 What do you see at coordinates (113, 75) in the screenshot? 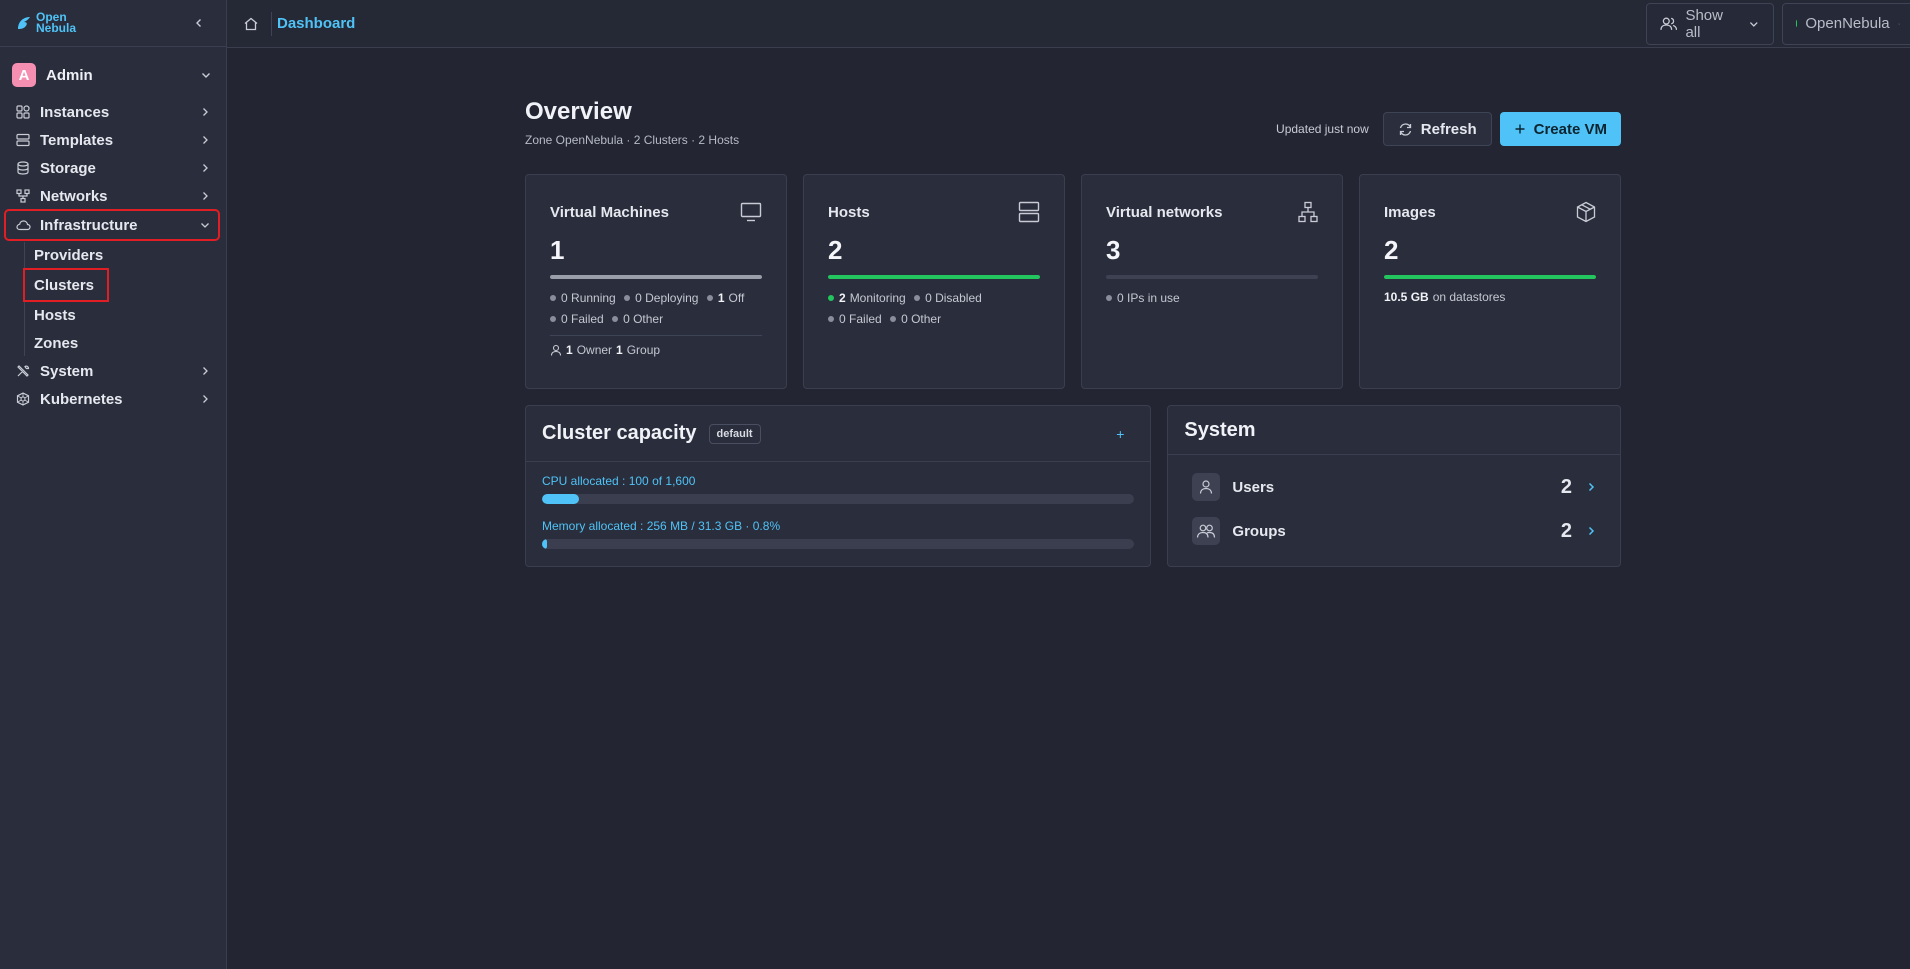
I see `user-menu: A Admin` at bounding box center [113, 75].